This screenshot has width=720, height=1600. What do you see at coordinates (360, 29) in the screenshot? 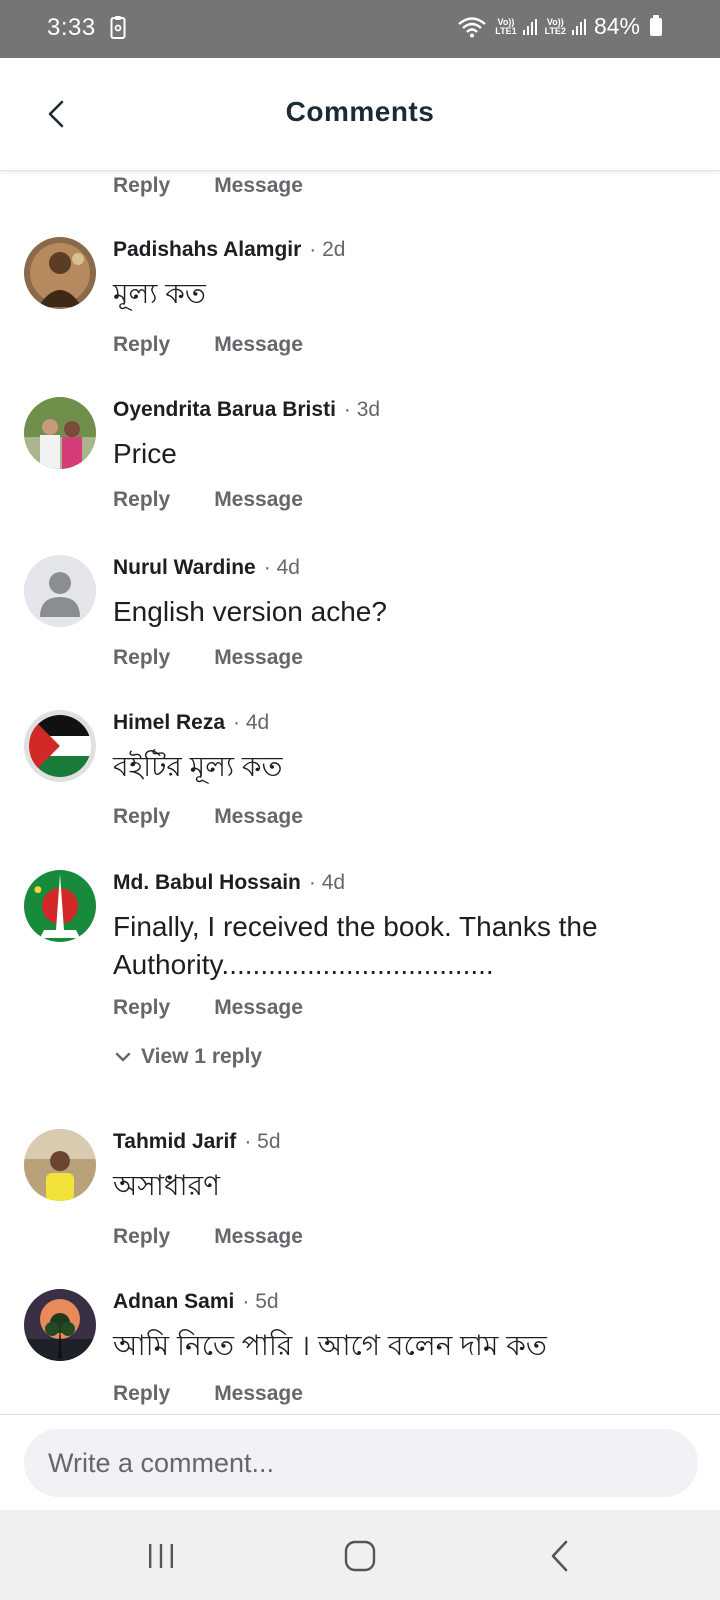
I see `status-bar: 3:33 Vo)) LTE1 Vo)) LTE2 84%` at bounding box center [360, 29].